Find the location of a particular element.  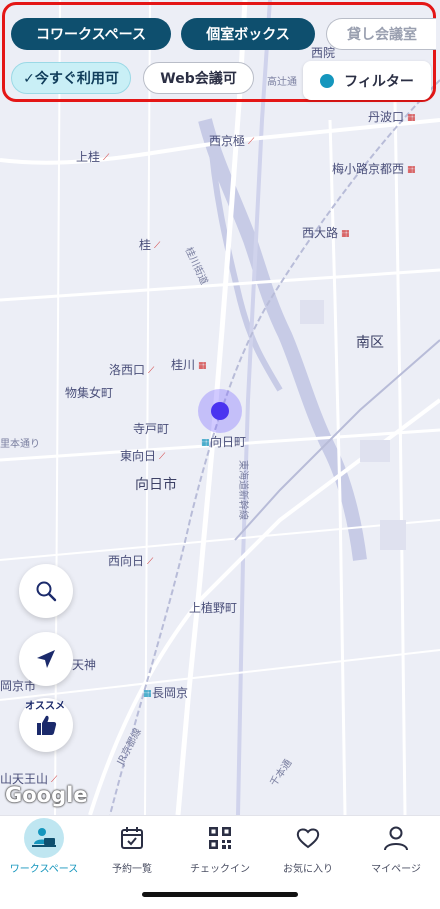

filter-button: フィルター is located at coordinates (367, 80).